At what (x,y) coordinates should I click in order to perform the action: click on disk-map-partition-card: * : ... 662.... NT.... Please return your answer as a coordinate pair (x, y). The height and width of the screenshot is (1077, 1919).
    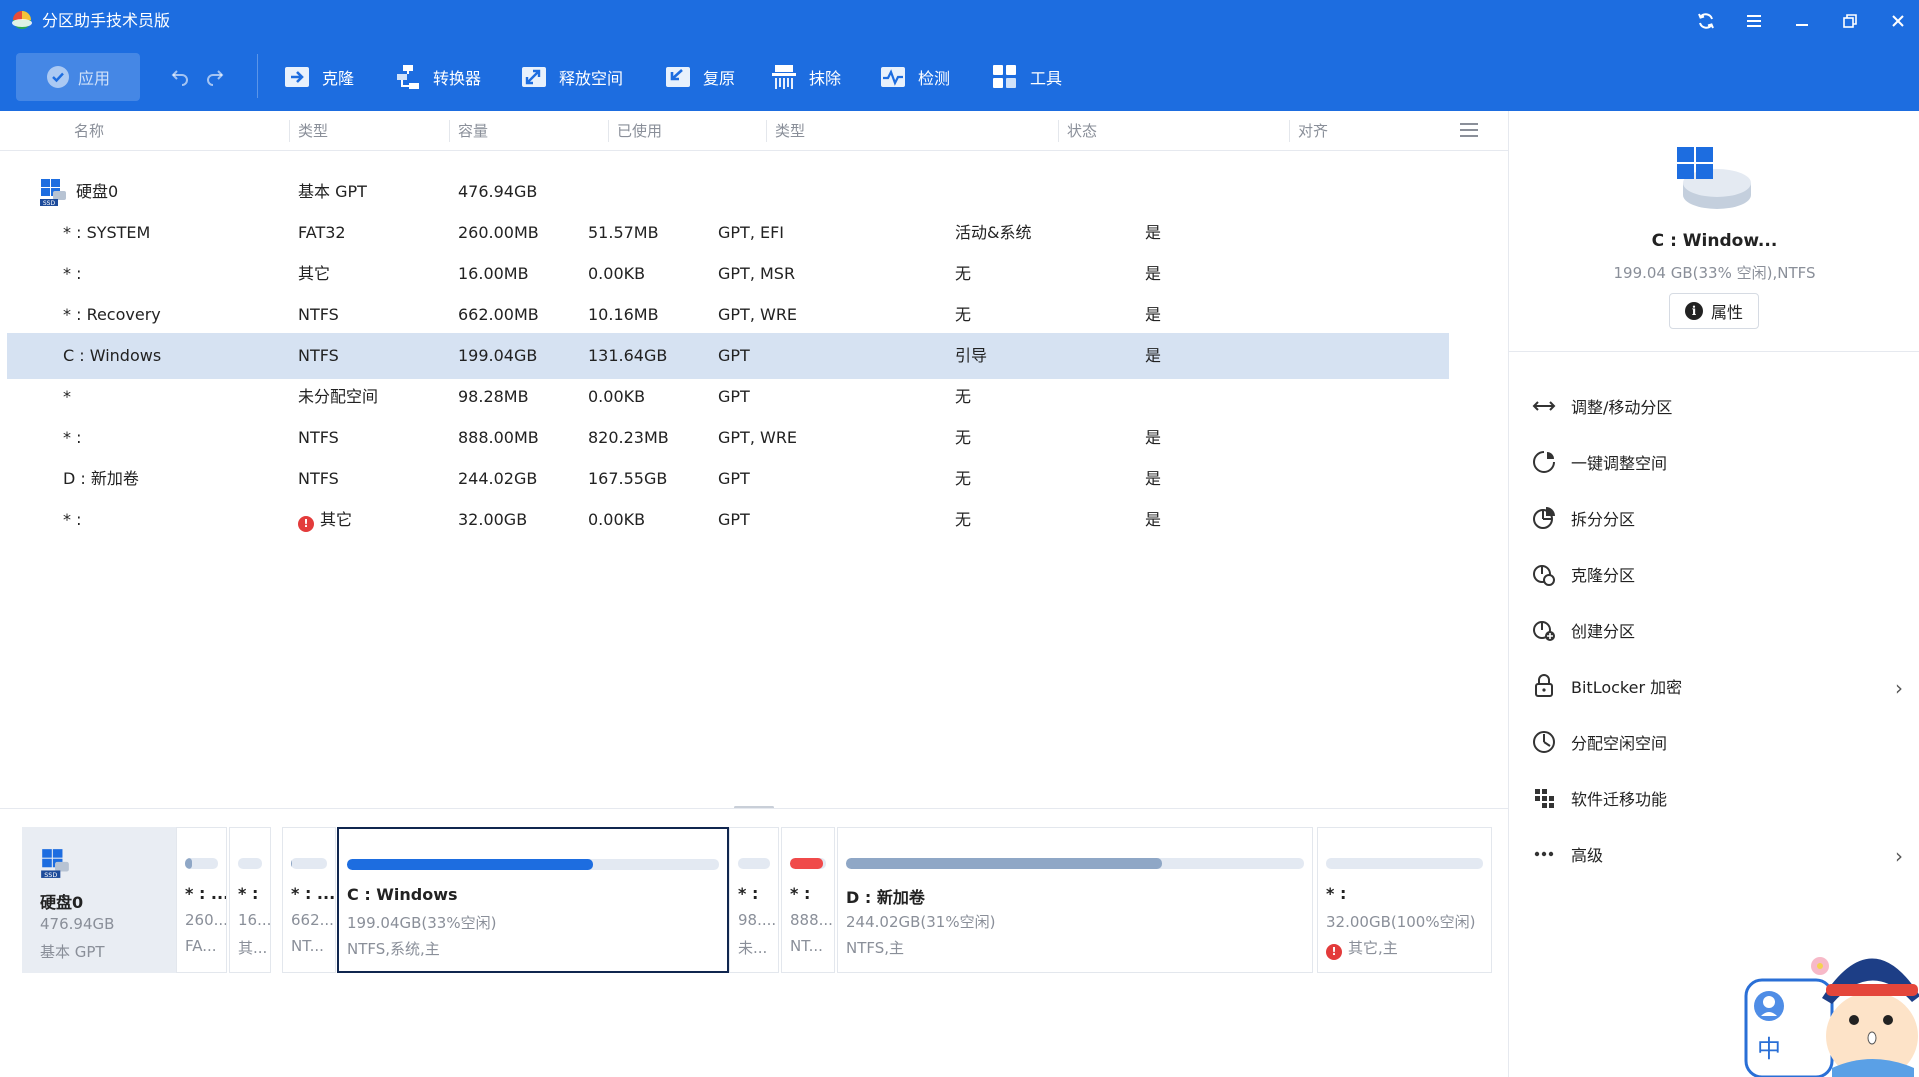
    Looking at the image, I should click on (309, 900).